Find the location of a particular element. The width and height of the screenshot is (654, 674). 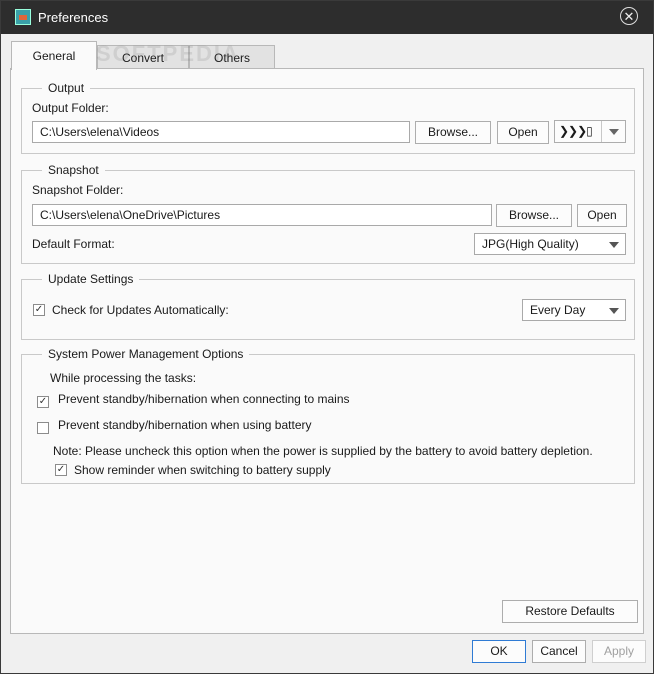

cancel-button: Cancel is located at coordinates (559, 651).